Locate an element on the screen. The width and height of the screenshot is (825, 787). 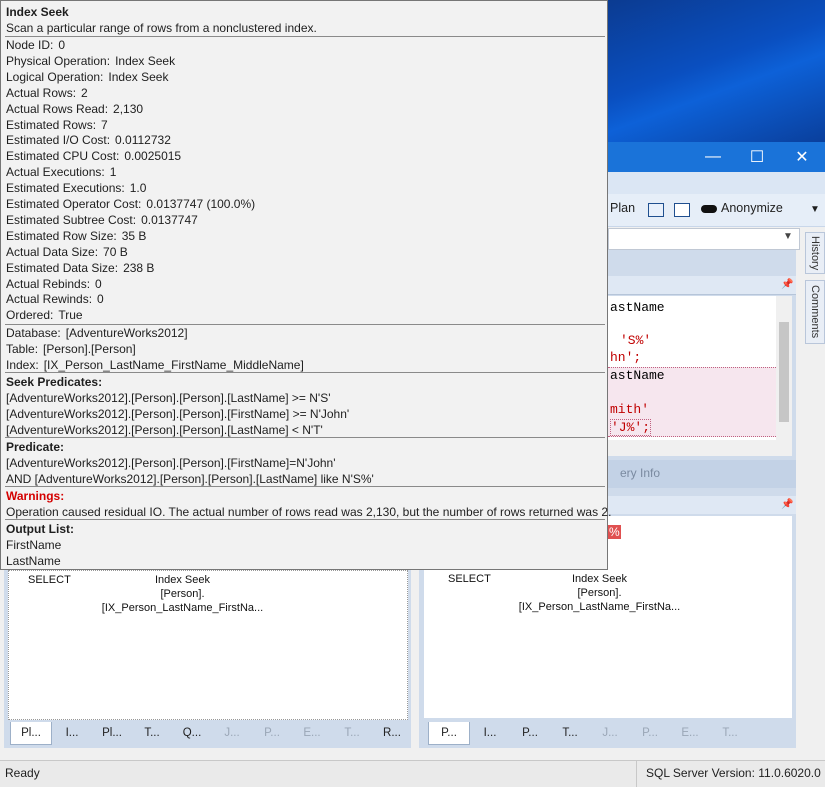
object-value: [AdventureWorks2012] is located at coordinates (126, 333).